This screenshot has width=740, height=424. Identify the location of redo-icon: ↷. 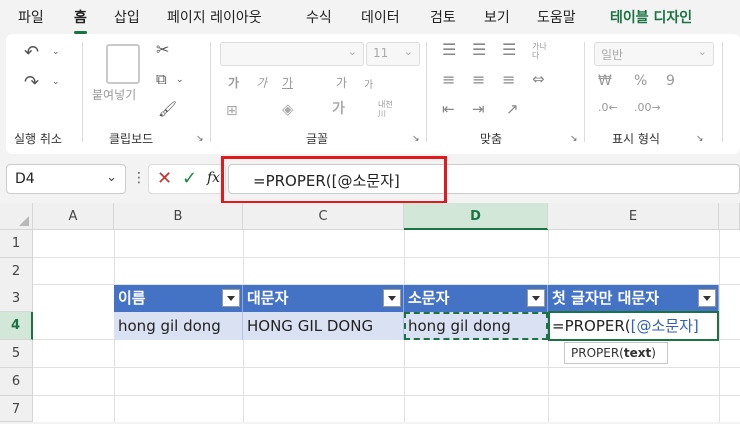
(31, 83).